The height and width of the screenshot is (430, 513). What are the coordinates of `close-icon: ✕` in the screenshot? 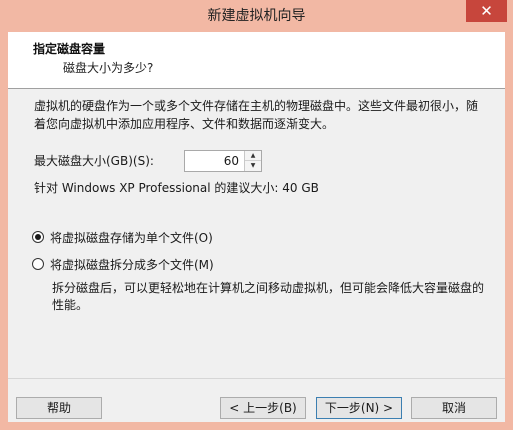 It's located at (486, 11).